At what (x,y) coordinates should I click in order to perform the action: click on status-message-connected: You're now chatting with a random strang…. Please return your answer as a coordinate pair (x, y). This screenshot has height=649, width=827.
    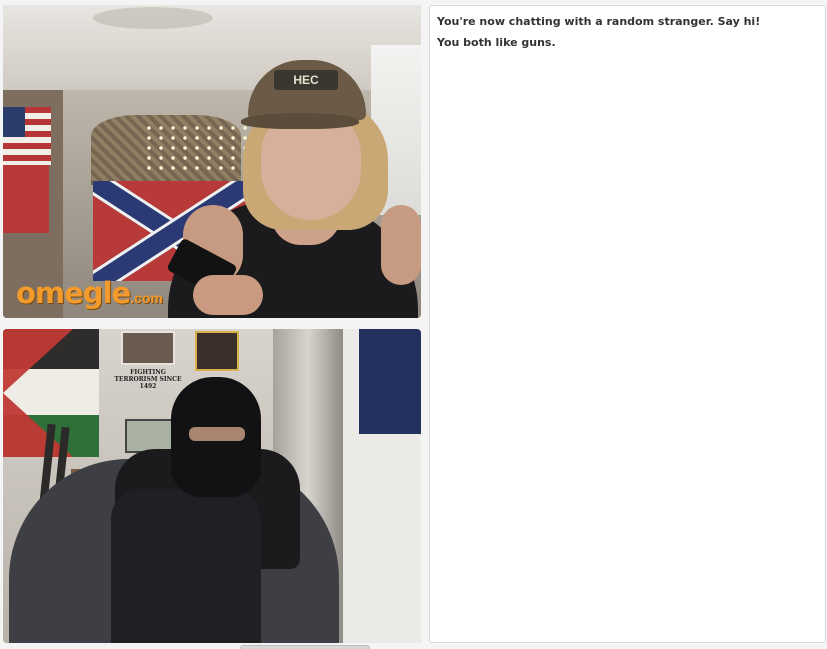
    Looking at the image, I should click on (599, 21).